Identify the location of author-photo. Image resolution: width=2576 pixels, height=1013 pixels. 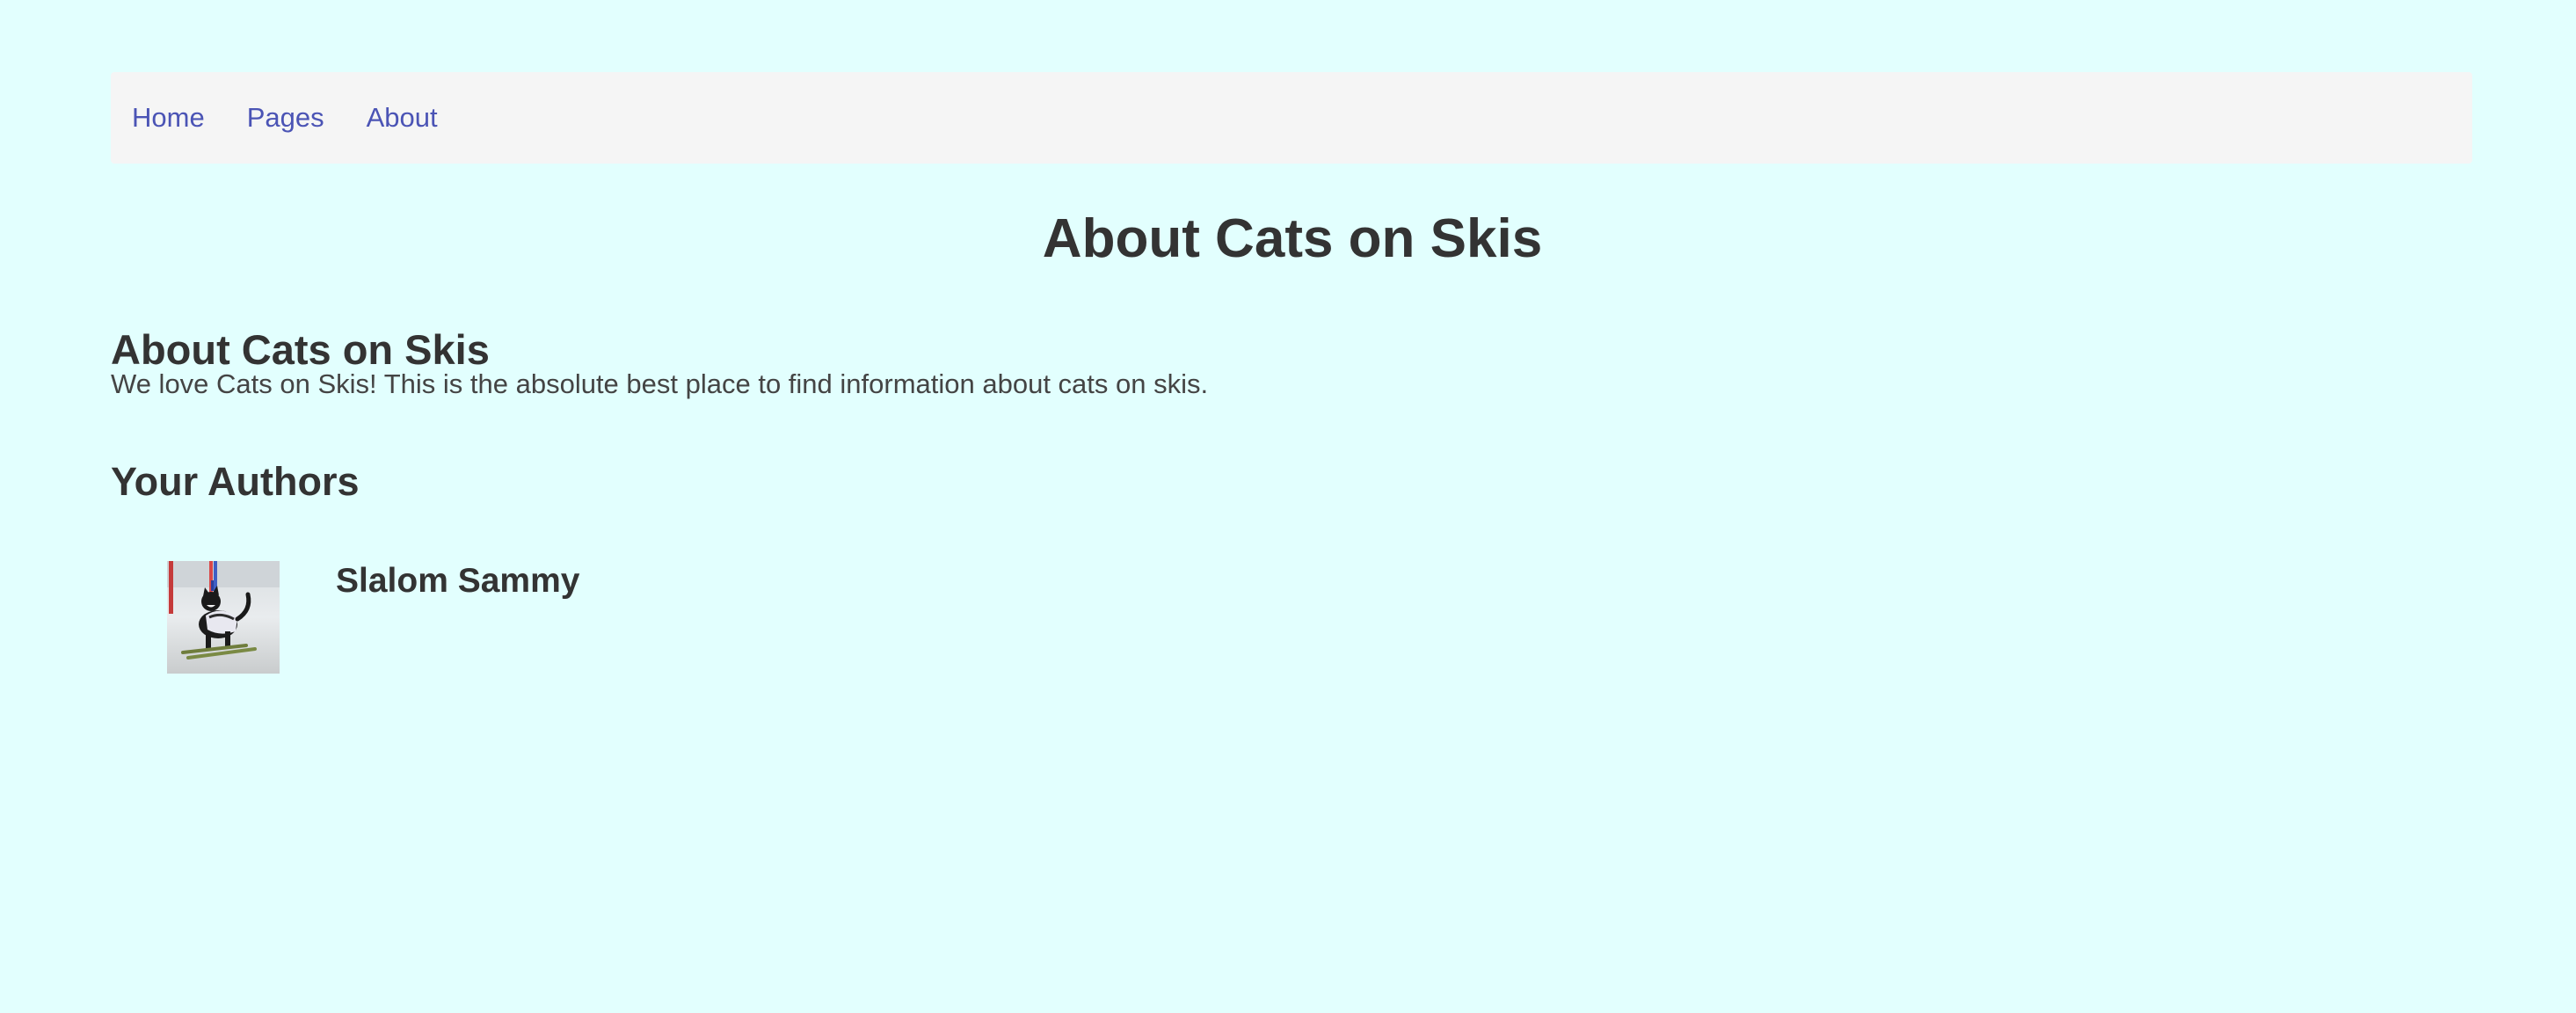
(223, 617).